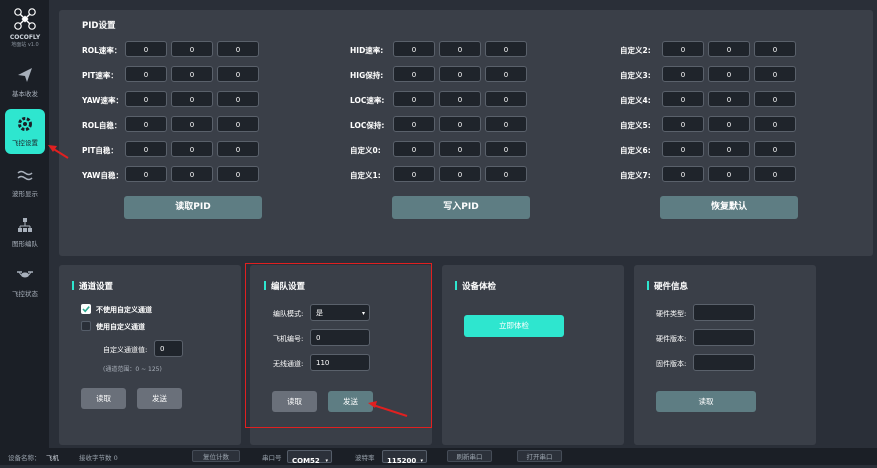 This screenshot has width=877, height=468. What do you see at coordinates (309, 457) in the screenshot?
I see `port-select: COM52 ▾` at bounding box center [309, 457].